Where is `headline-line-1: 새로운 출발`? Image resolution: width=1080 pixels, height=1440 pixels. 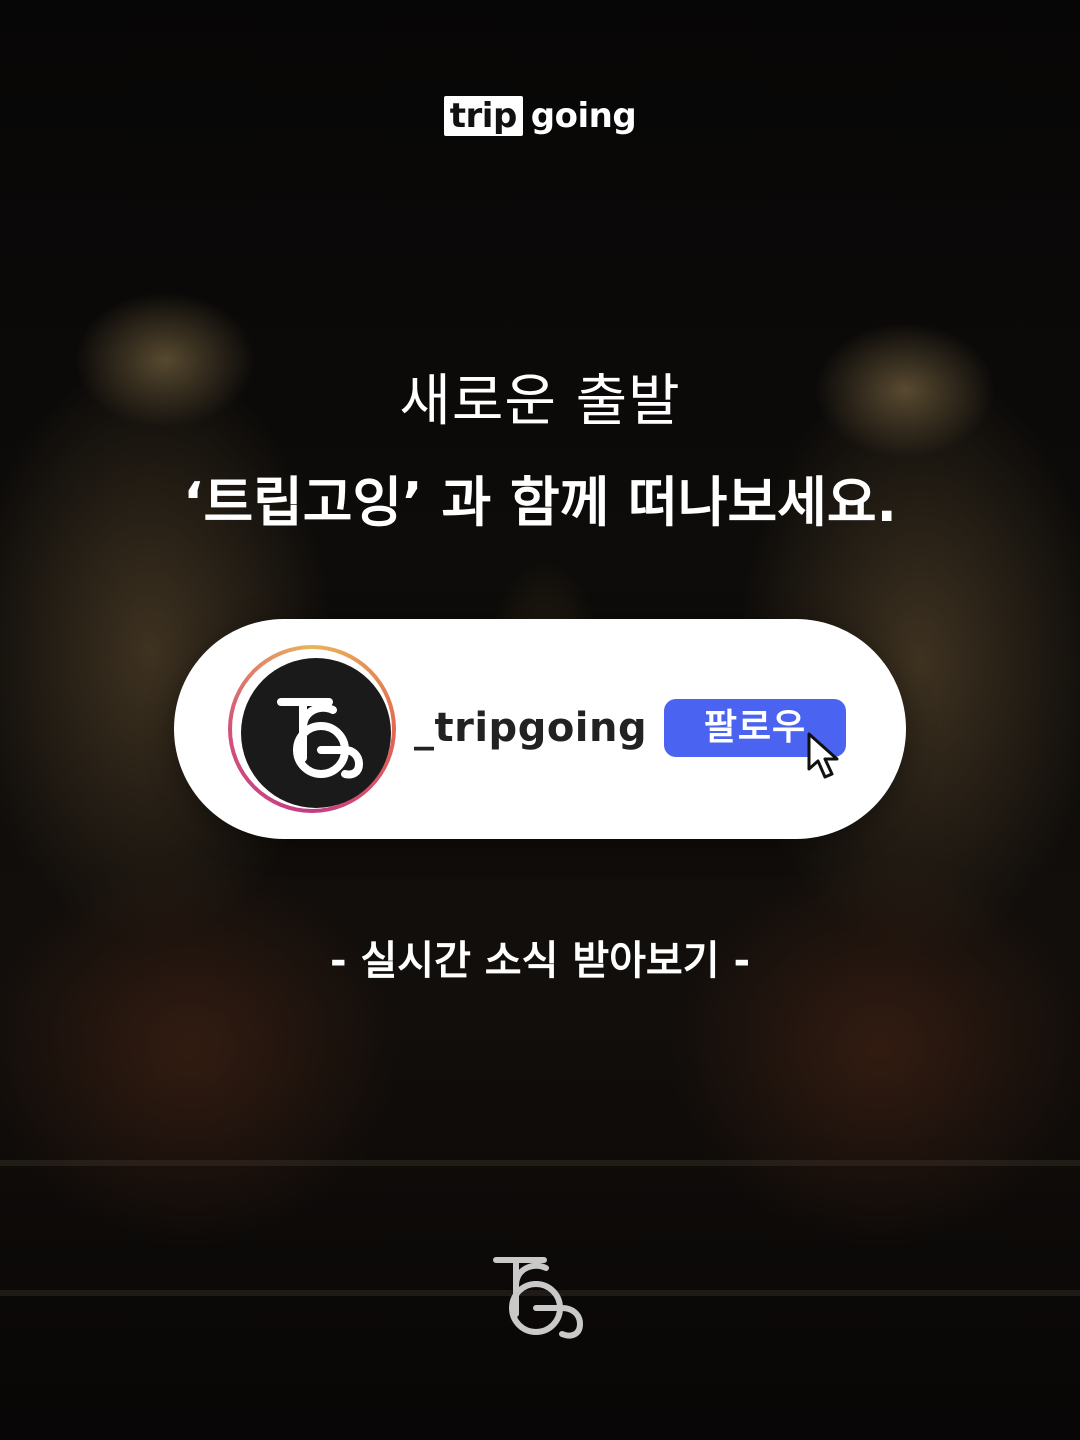
headline-line-1: 새로운 출발 is located at coordinates (540, 401).